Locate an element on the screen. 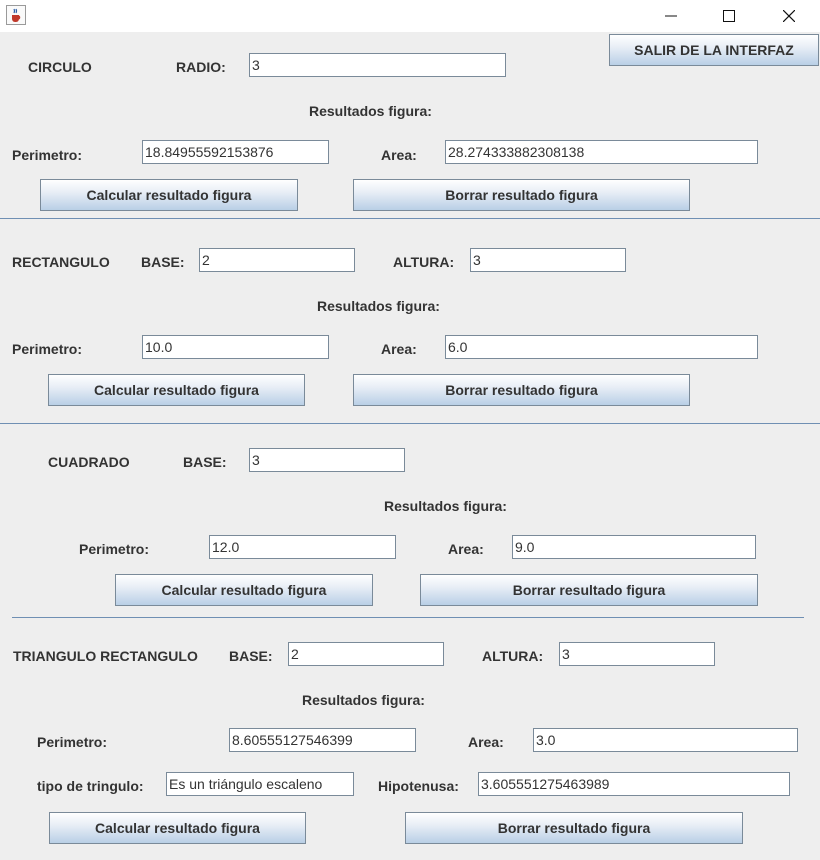 The width and height of the screenshot is (820, 860). triangle-results-heading: Resultados figura: is located at coordinates (363, 700).